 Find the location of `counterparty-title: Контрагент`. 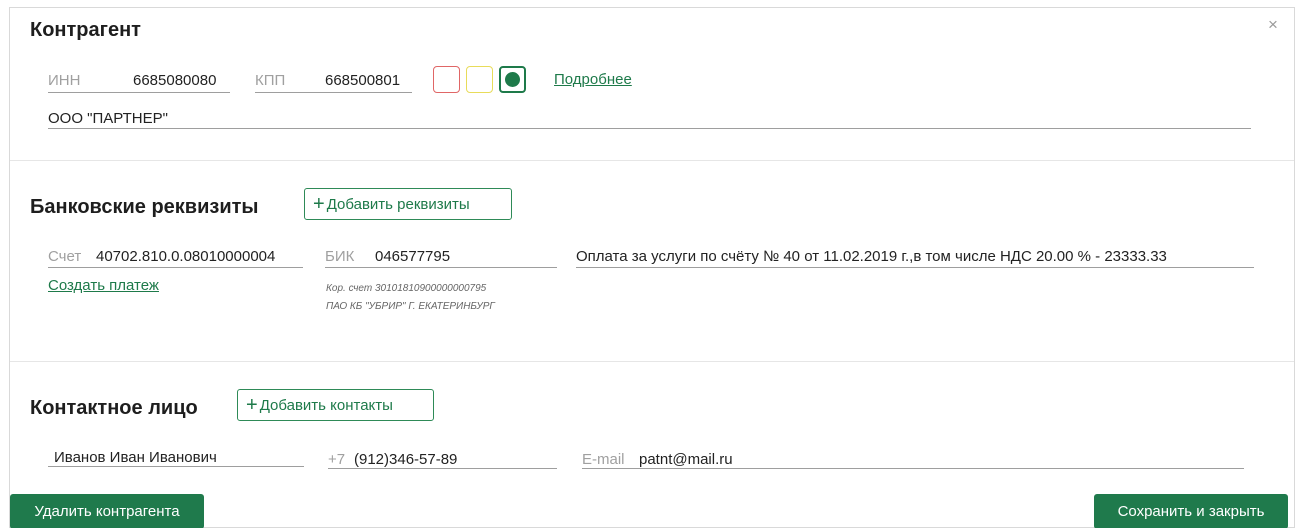

counterparty-title: Контрагент is located at coordinates (85, 30).